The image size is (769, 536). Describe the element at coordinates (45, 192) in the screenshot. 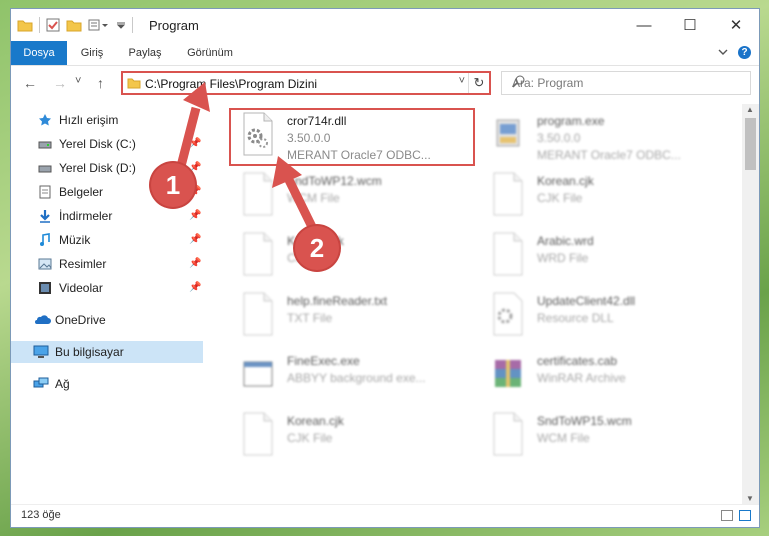

I see `document-icon` at that location.